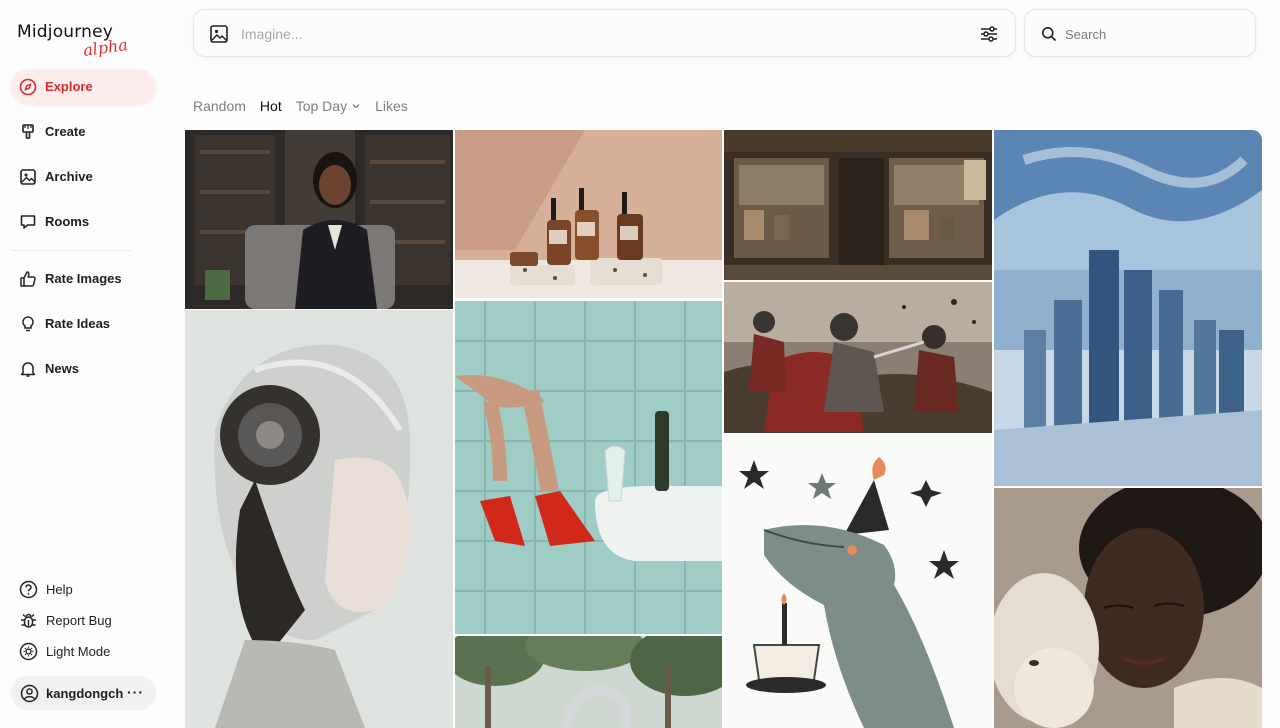  I want to click on help-label: Help, so click(59, 589).